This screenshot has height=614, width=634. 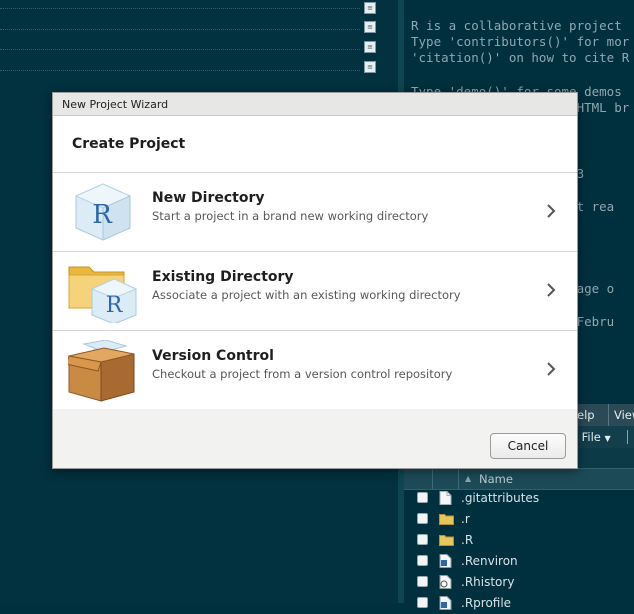 What do you see at coordinates (213, 356) in the screenshot?
I see `option-title: Version Control` at bounding box center [213, 356].